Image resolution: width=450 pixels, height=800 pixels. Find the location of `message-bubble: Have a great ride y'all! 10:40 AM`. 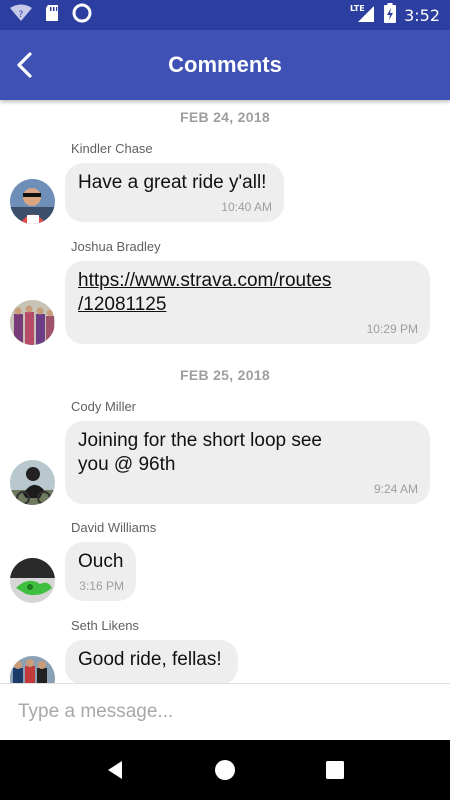

message-bubble: Have a great ride y'all! 10:40 AM is located at coordinates (174, 192).